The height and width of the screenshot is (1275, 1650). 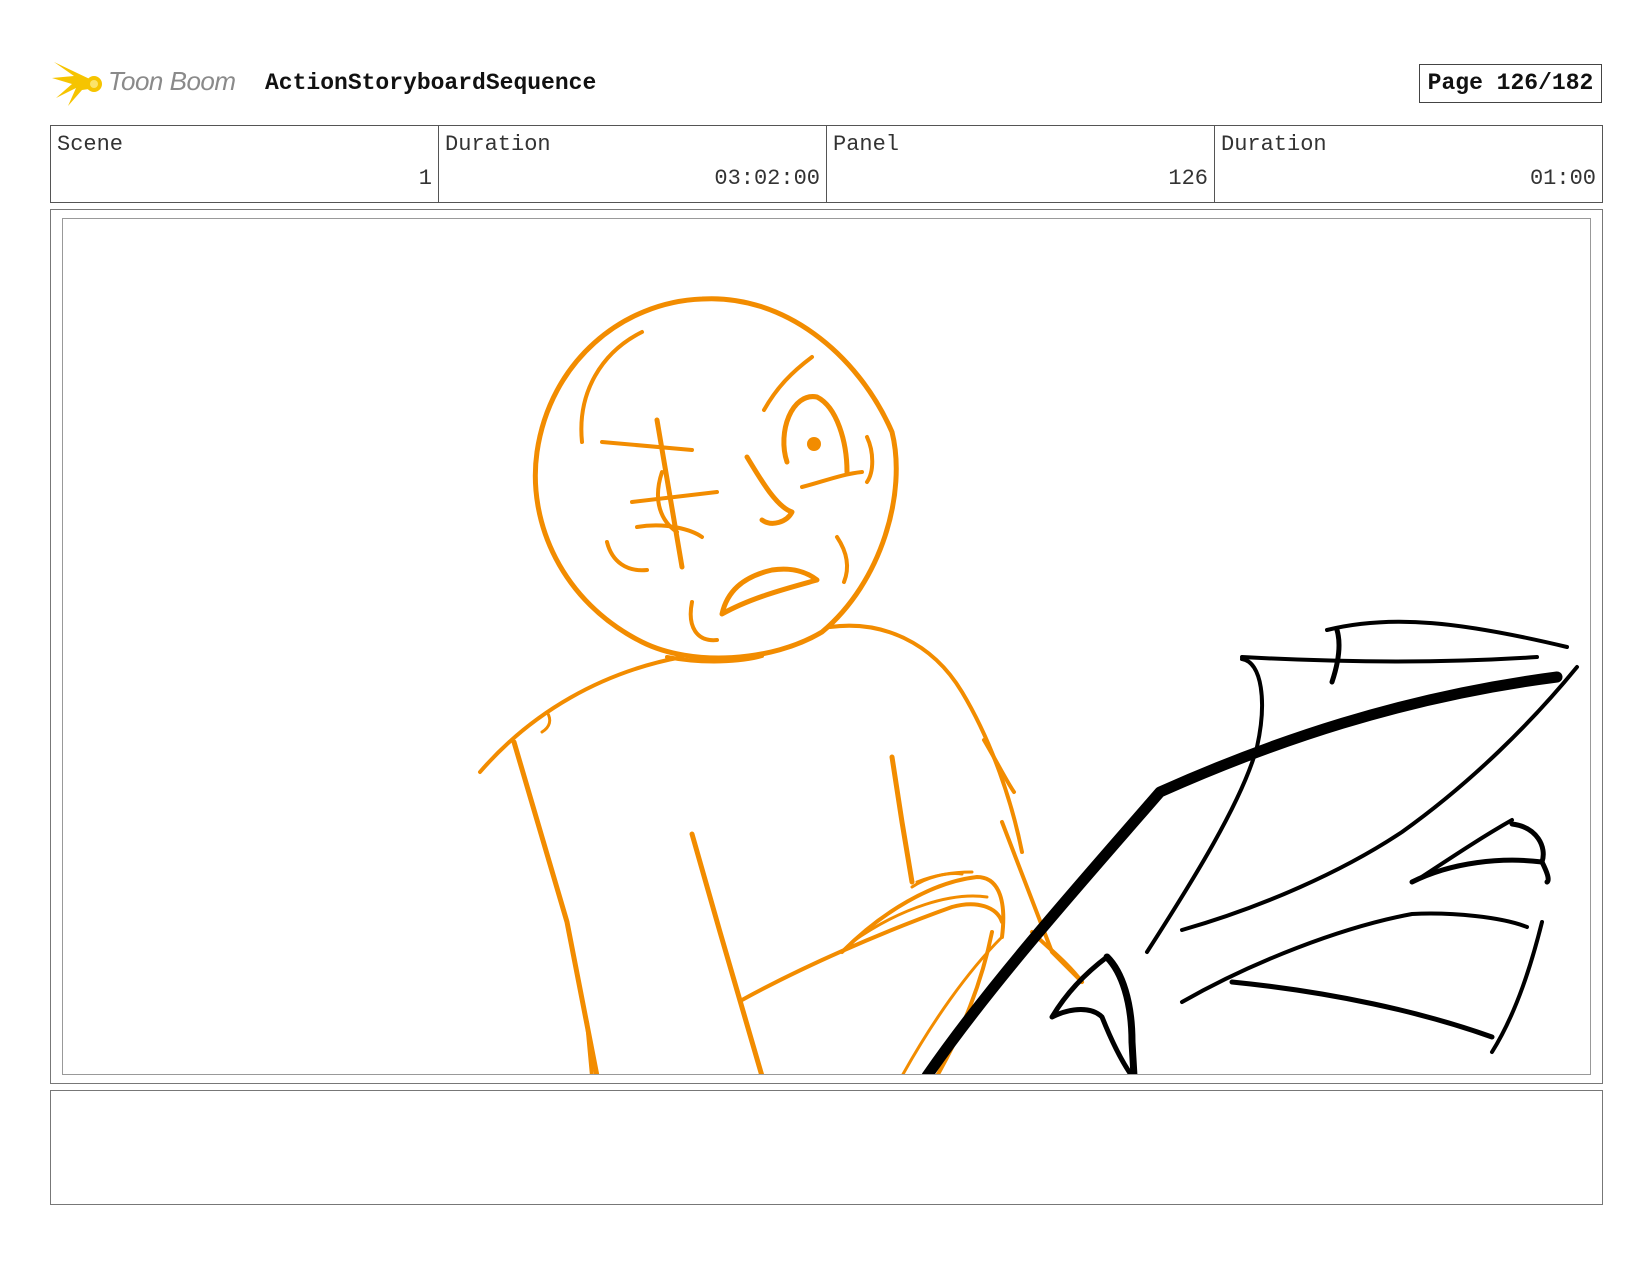 I want to click on logo-burst-icon, so click(x=77, y=84).